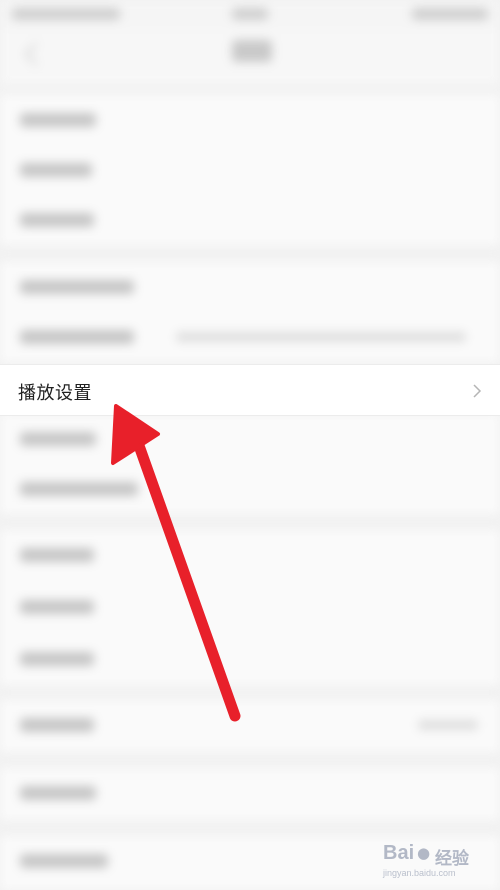 Image resolution: width=500 pixels, height=890 pixels. I want to click on paw-icon: ●, so click(424, 853).